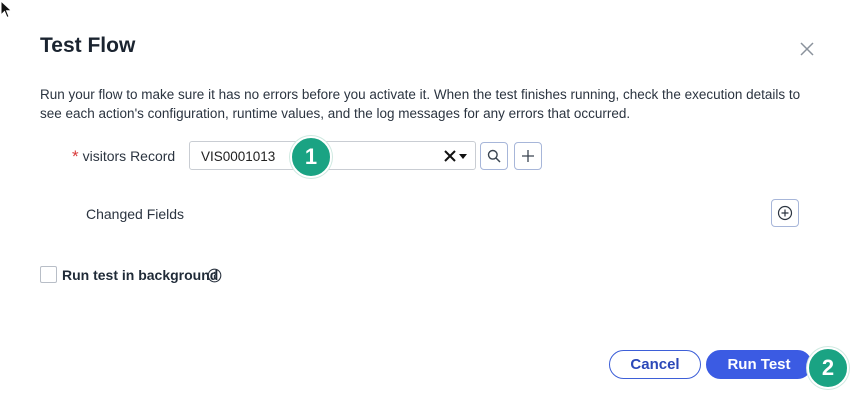 The height and width of the screenshot is (416, 852). What do you see at coordinates (75, 156) in the screenshot?
I see `required-indicator: *` at bounding box center [75, 156].